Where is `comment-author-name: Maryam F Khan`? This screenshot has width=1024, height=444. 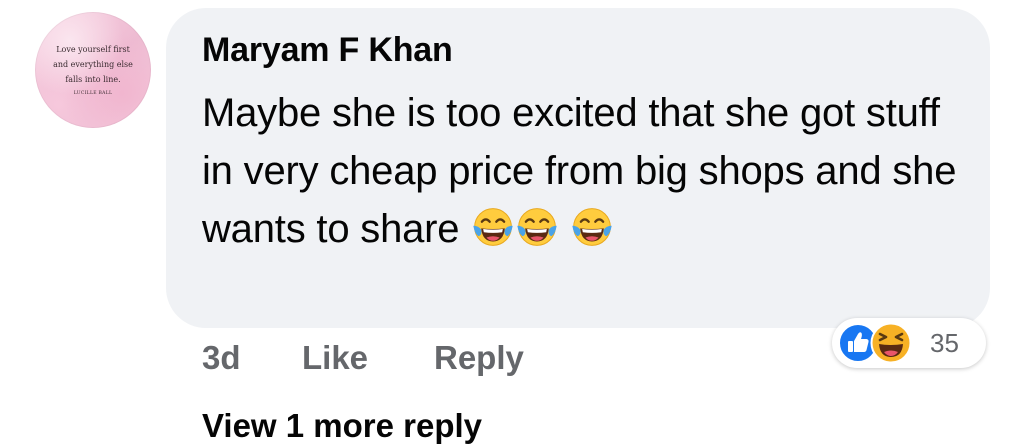
comment-author-name: Maryam F Khan is located at coordinates (327, 50).